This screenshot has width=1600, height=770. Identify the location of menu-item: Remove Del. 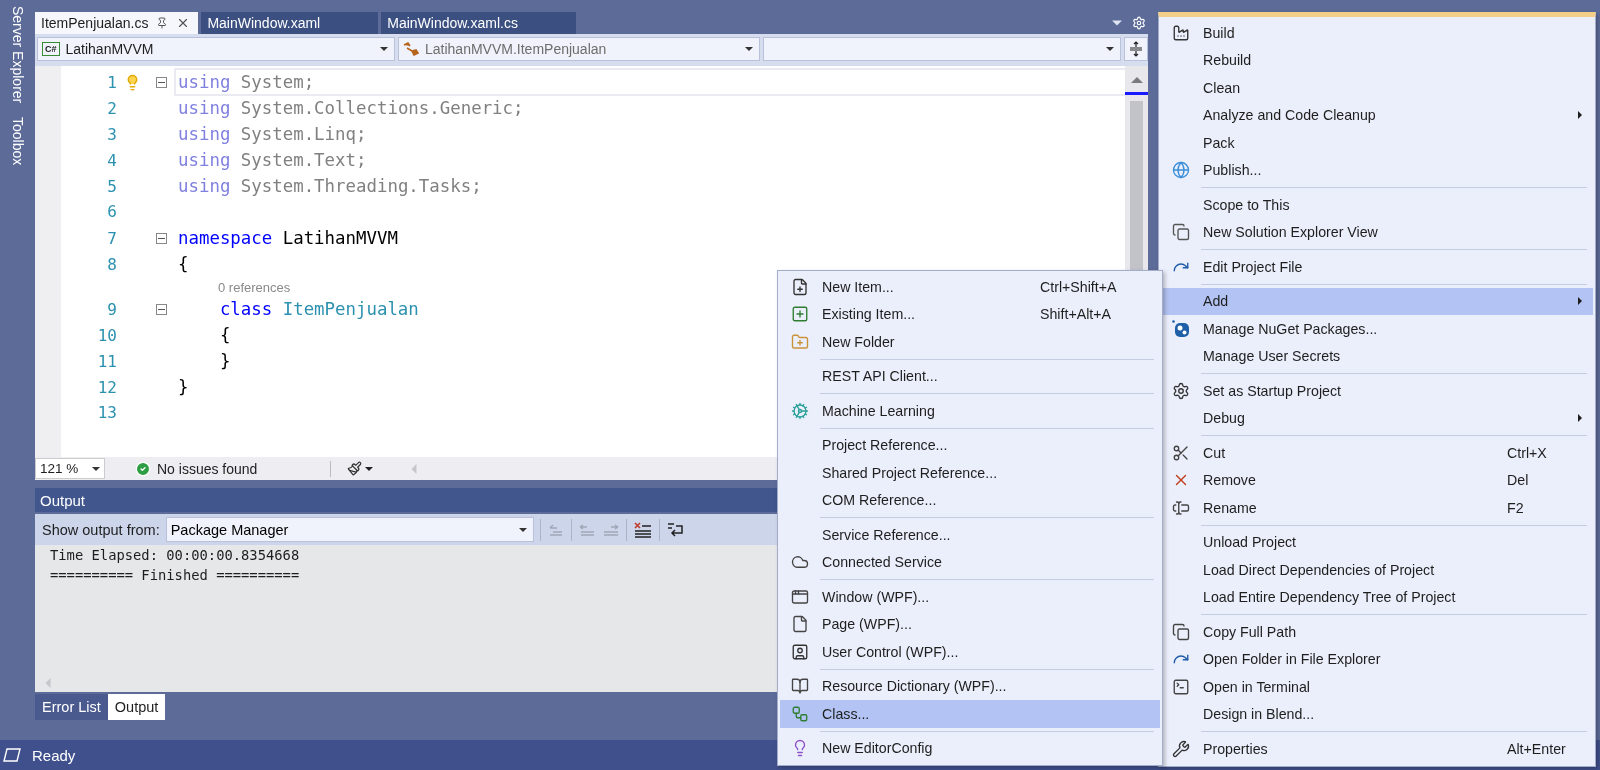
(1377, 480).